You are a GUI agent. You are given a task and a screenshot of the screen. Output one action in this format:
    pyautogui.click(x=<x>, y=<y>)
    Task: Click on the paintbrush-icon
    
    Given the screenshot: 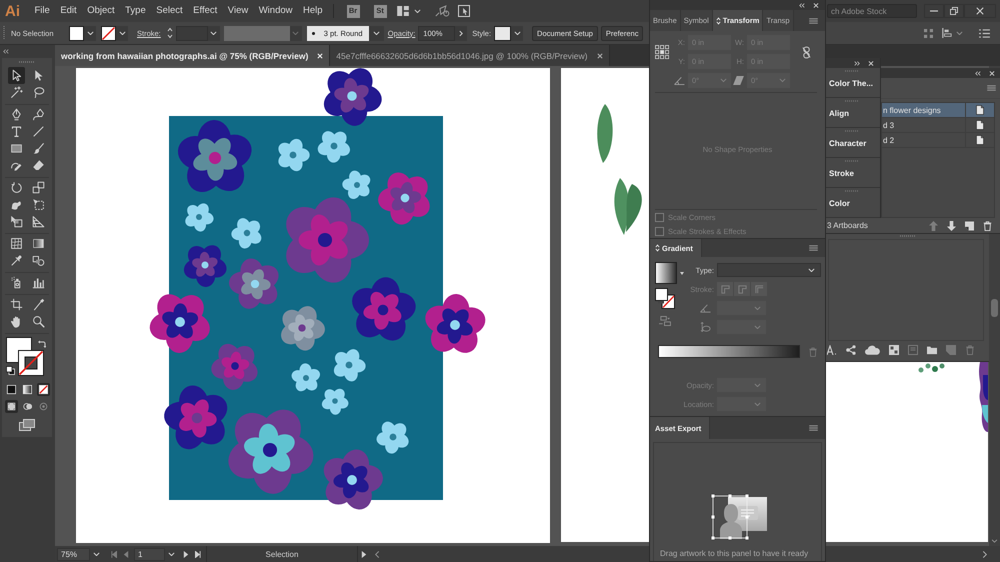 What is the action you would take?
    pyautogui.click(x=38, y=148)
    